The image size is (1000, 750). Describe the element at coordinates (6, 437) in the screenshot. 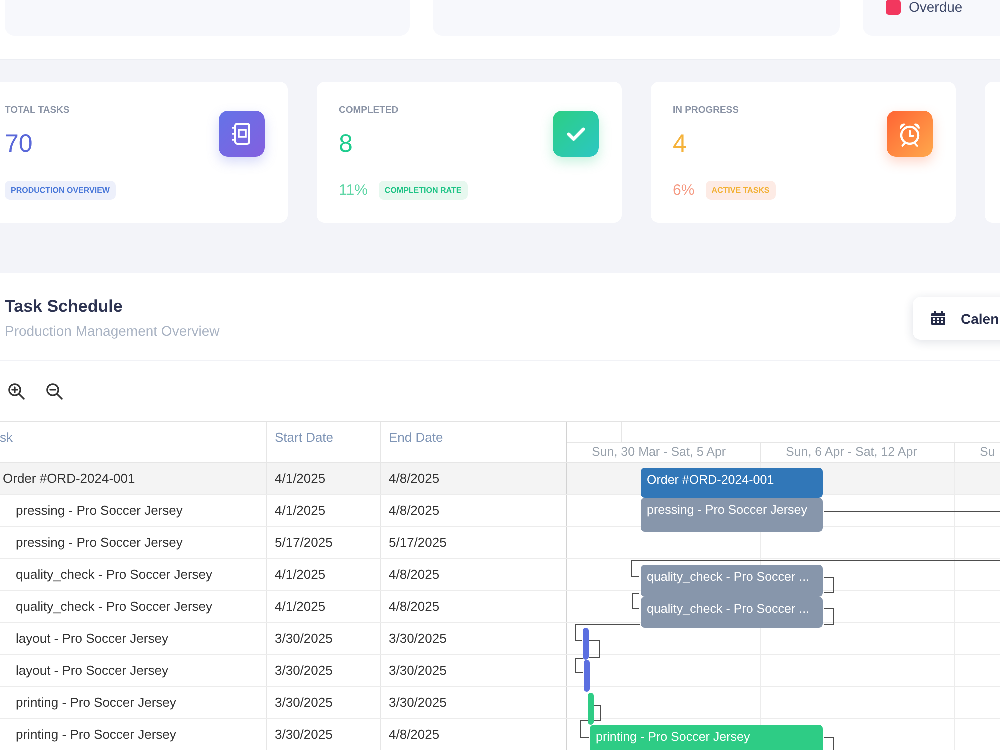

I see `column-header: sk` at that location.